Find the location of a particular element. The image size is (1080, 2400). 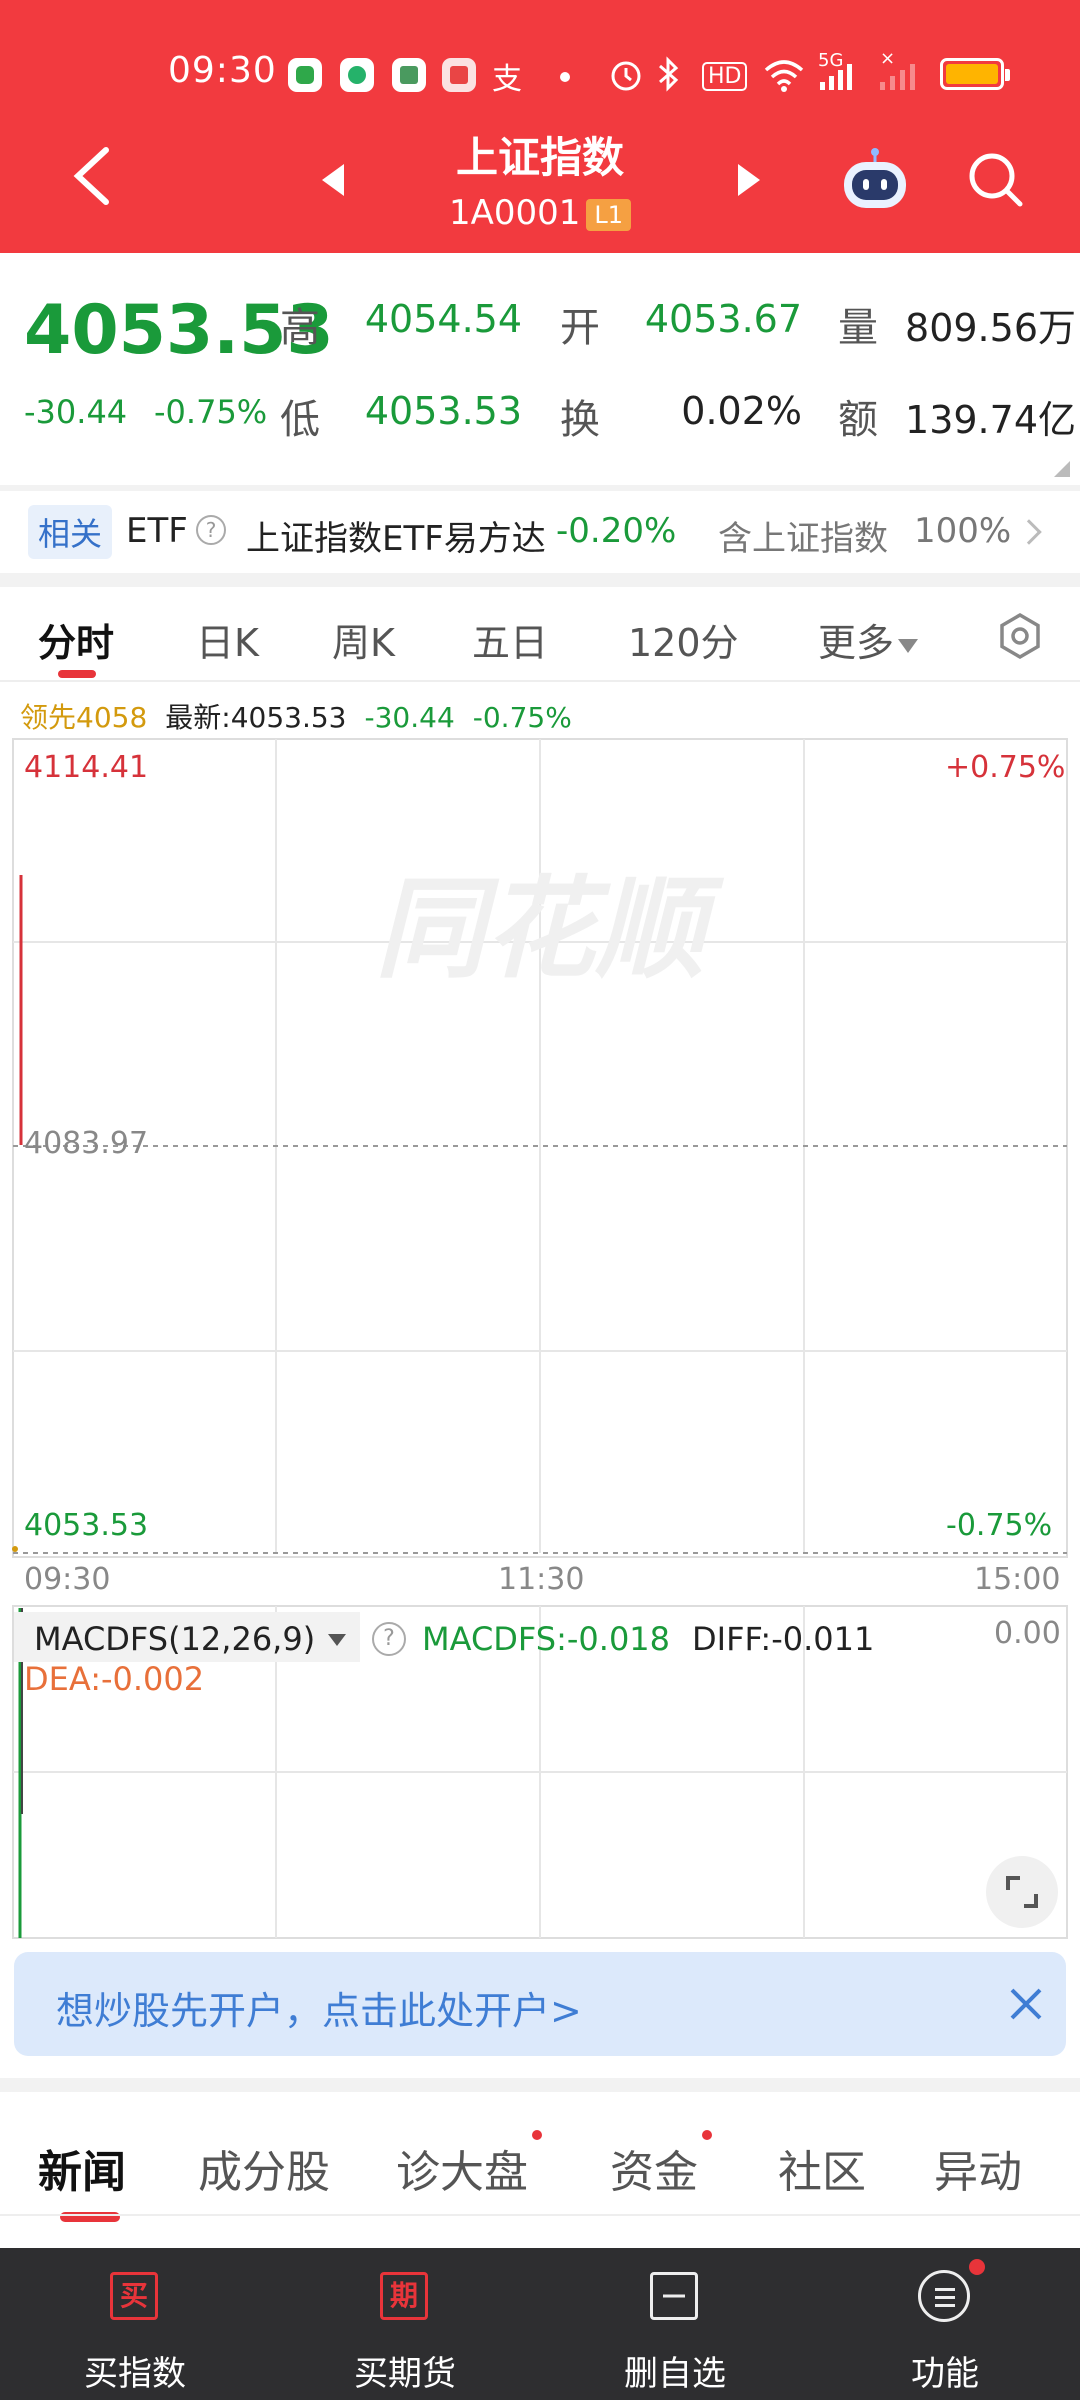

open-account-banner: 想炒股先开户，点击此处开户> is located at coordinates (540, 2004).